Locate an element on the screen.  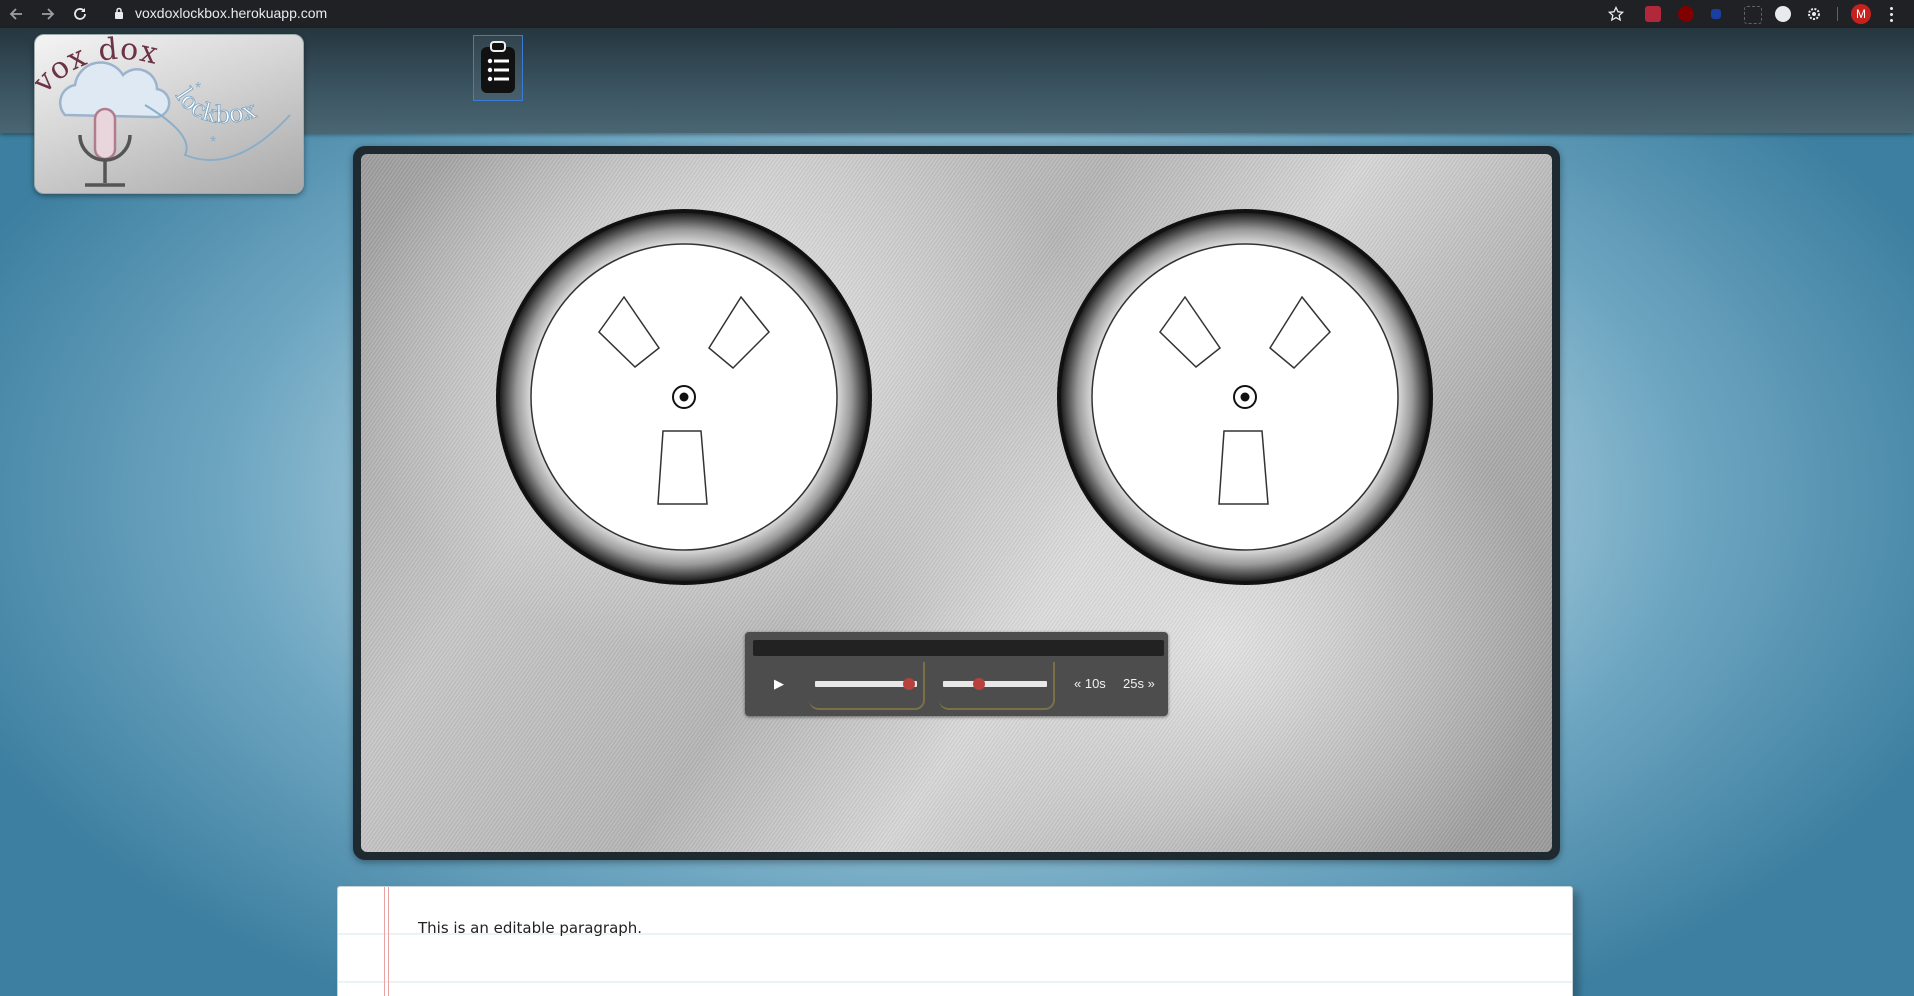
browser-toolbar: voxdoxlockbox.herokuapp.com M is located at coordinates (957, 14).